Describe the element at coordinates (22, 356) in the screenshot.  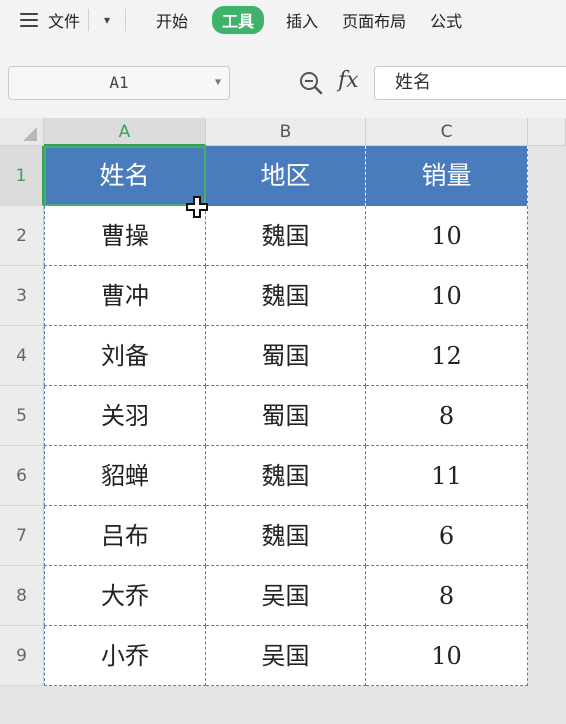
I see `row-header-4: 4` at that location.